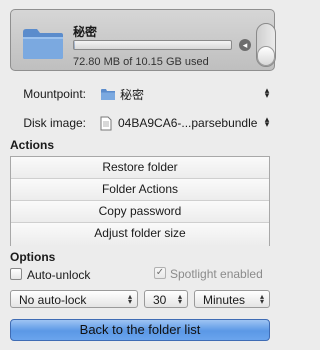  I want to click on disk-image-value: 04BA9CA6-...parsebundle, so click(188, 123).